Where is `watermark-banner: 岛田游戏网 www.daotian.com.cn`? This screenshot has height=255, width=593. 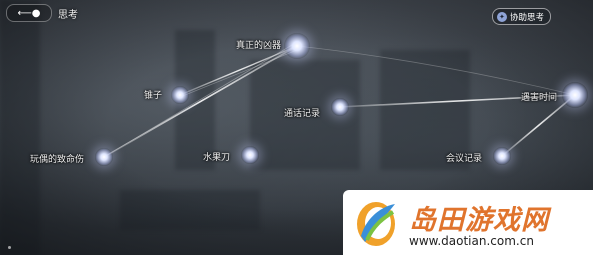
watermark-banner: 岛田游戏网 www.daotian.com.cn is located at coordinates (468, 222).